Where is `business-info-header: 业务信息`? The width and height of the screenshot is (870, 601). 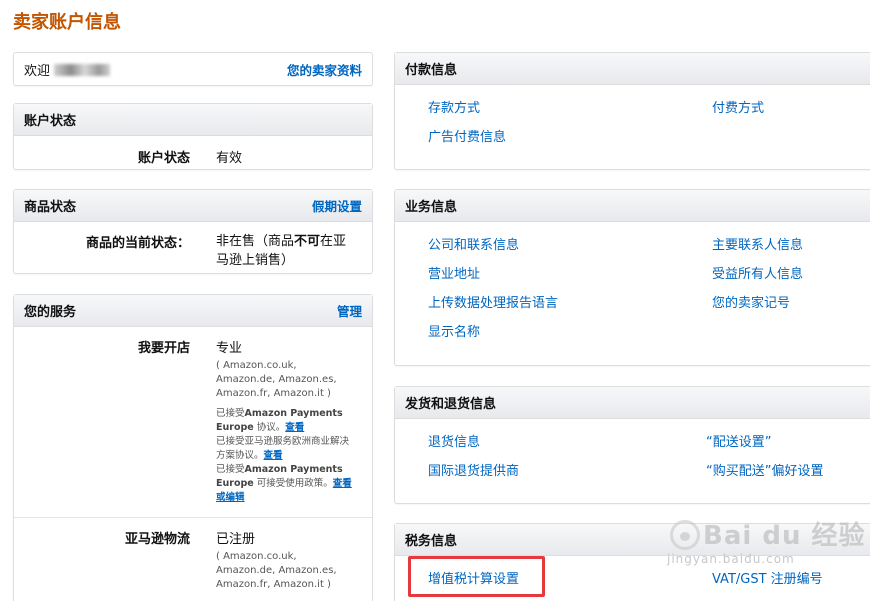
business-info-header: 业务信息 is located at coordinates (632, 206).